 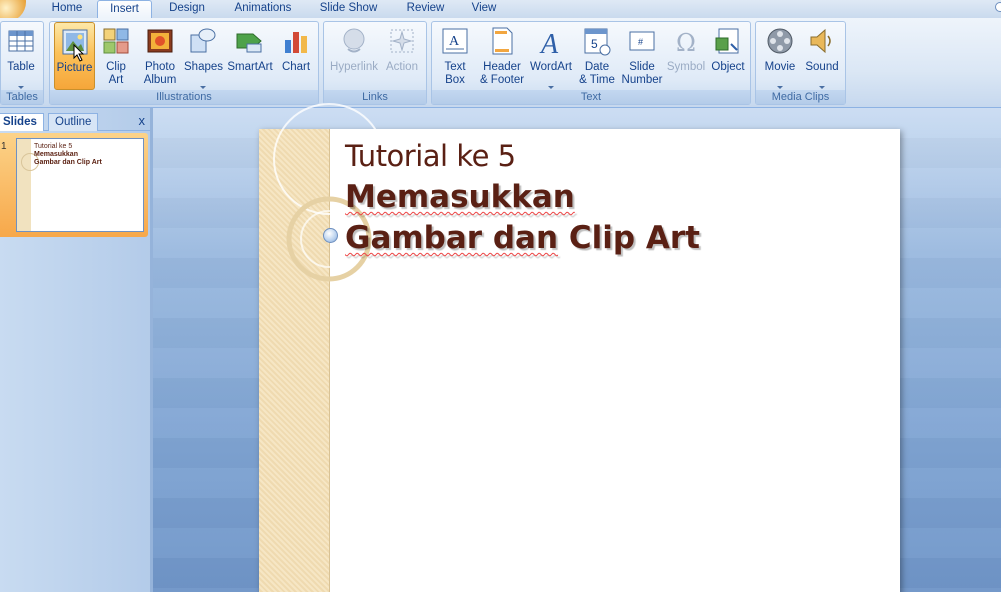 I want to click on slide-title-line-1: Tutorial ke 5, so click(x=430, y=156).